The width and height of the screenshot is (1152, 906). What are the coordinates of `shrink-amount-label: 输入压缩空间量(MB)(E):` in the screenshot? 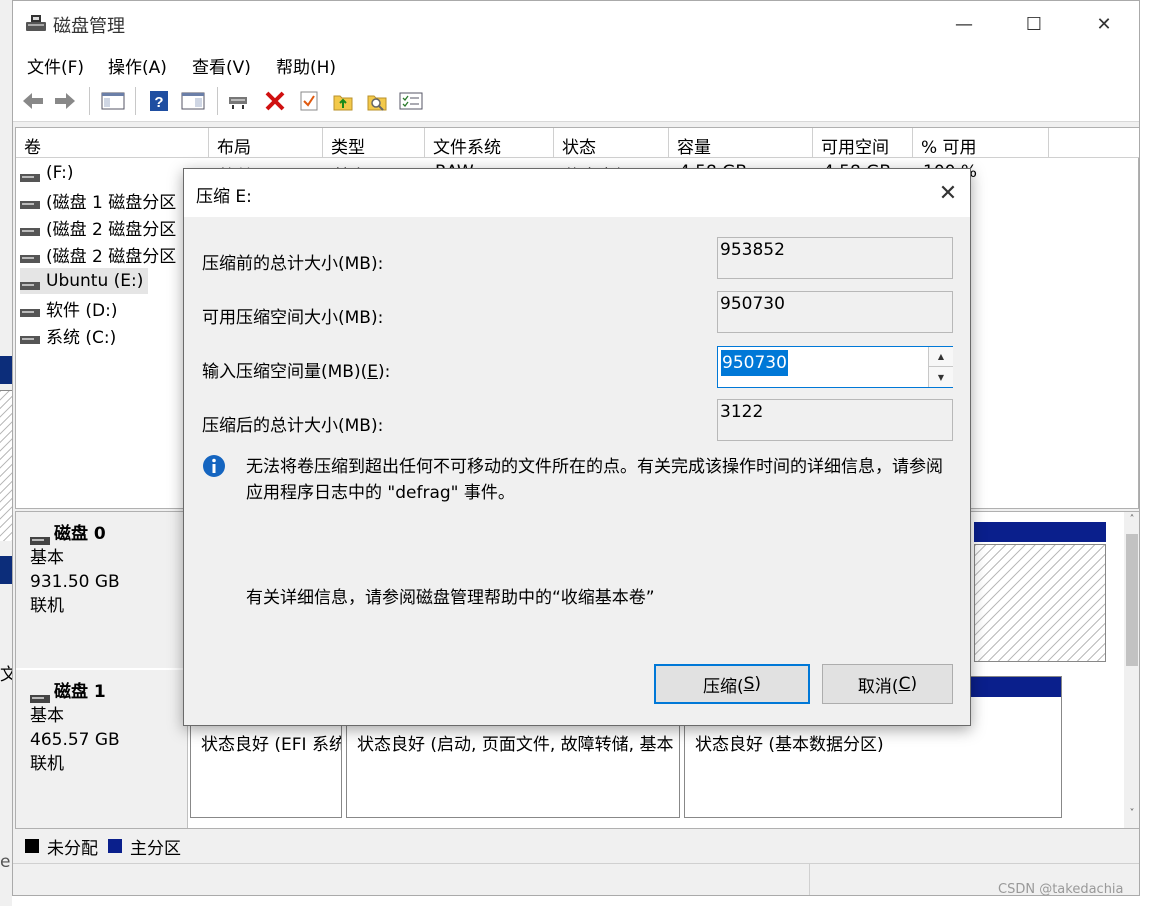 It's located at (296, 369).